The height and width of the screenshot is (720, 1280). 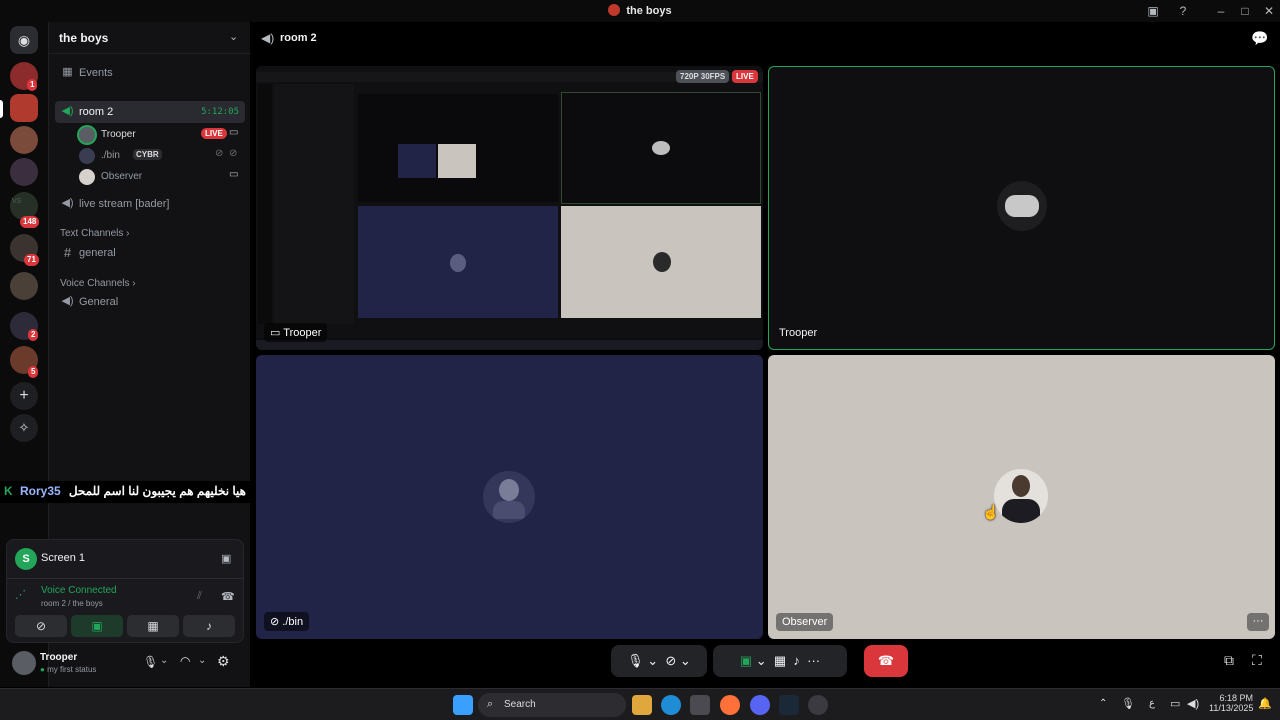 What do you see at coordinates (640, 10) in the screenshot?
I see `window-title: the boys` at bounding box center [640, 10].